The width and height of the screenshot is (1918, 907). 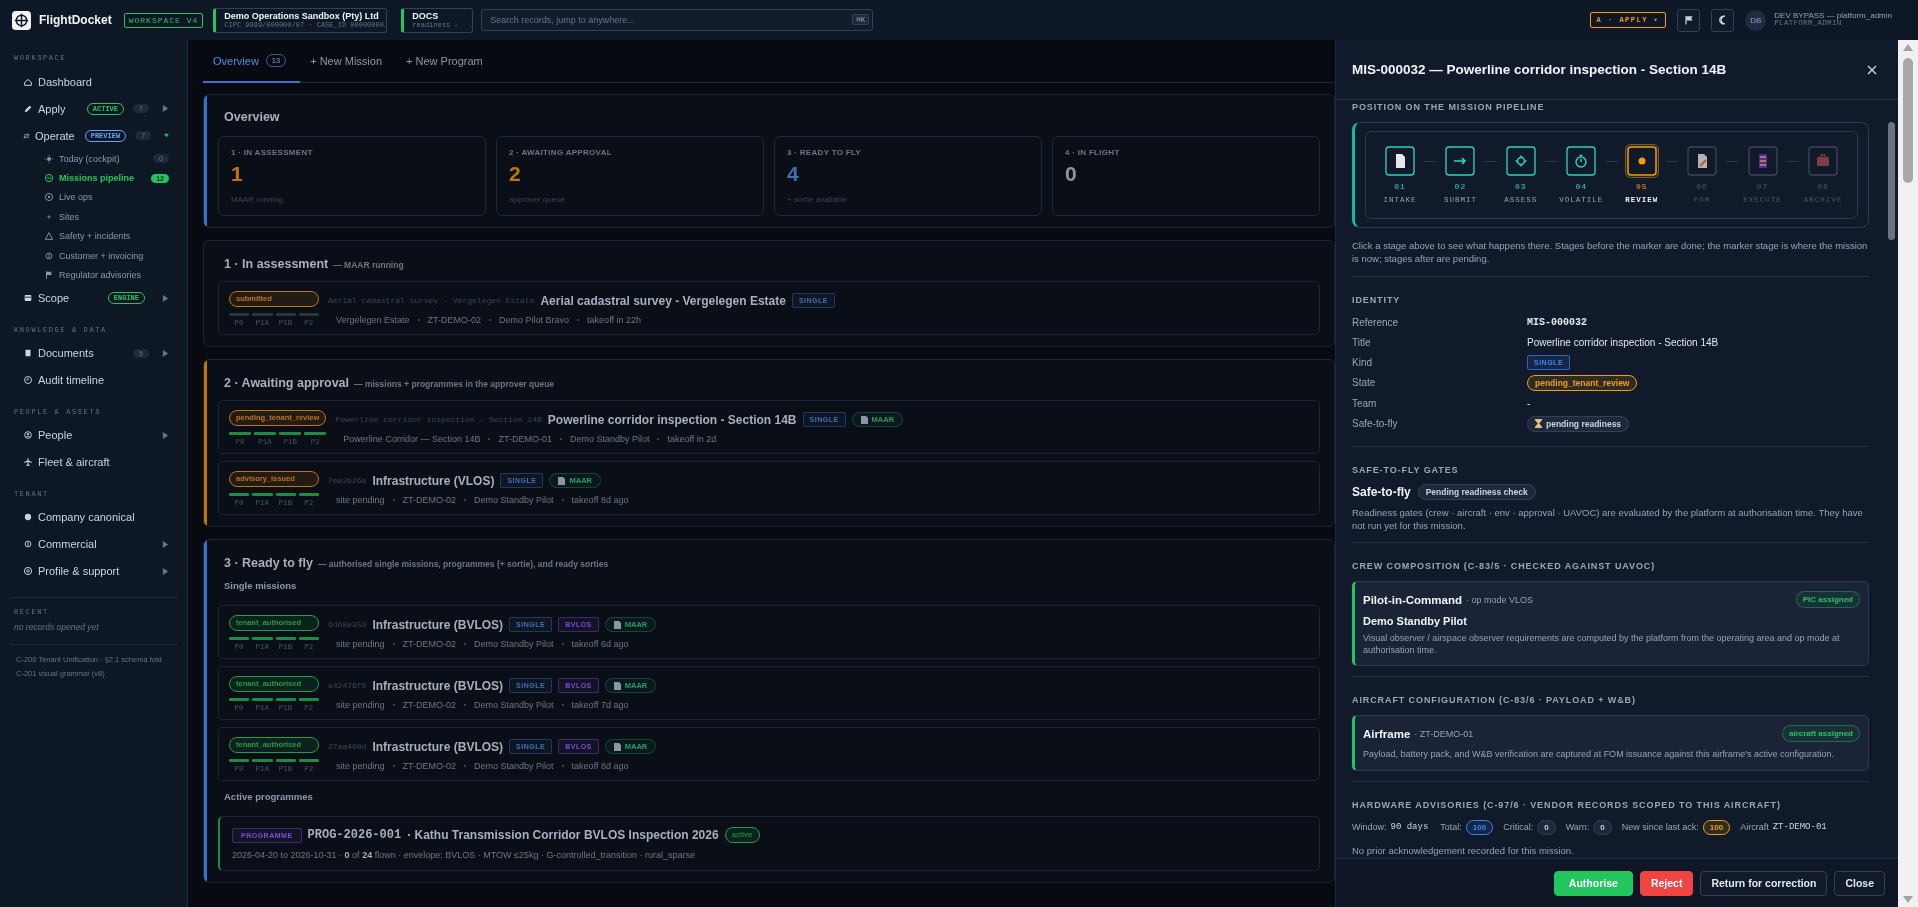 I want to click on coin-icon, so click(x=28, y=544).